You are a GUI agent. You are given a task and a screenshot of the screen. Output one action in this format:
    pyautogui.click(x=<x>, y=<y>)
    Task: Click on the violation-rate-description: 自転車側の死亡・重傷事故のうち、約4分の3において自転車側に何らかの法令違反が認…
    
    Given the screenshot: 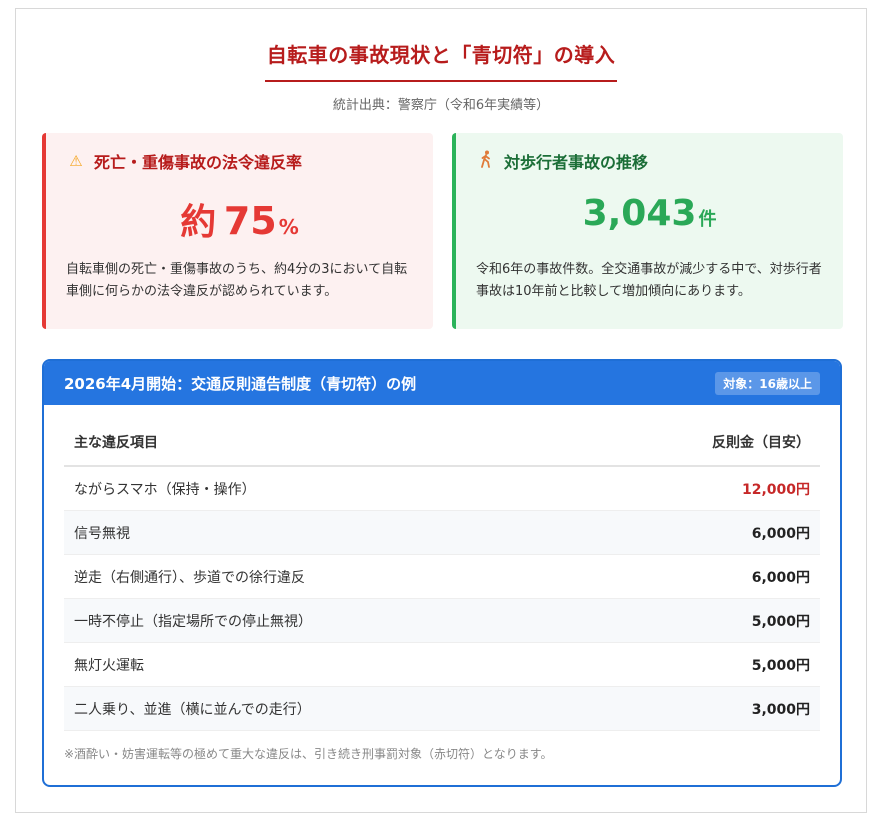 What is the action you would take?
    pyautogui.click(x=237, y=280)
    